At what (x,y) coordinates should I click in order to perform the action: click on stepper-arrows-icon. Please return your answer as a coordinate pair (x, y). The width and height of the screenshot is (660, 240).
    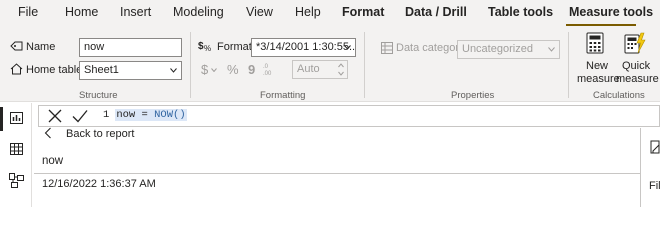
    Looking at the image, I should click on (341, 69).